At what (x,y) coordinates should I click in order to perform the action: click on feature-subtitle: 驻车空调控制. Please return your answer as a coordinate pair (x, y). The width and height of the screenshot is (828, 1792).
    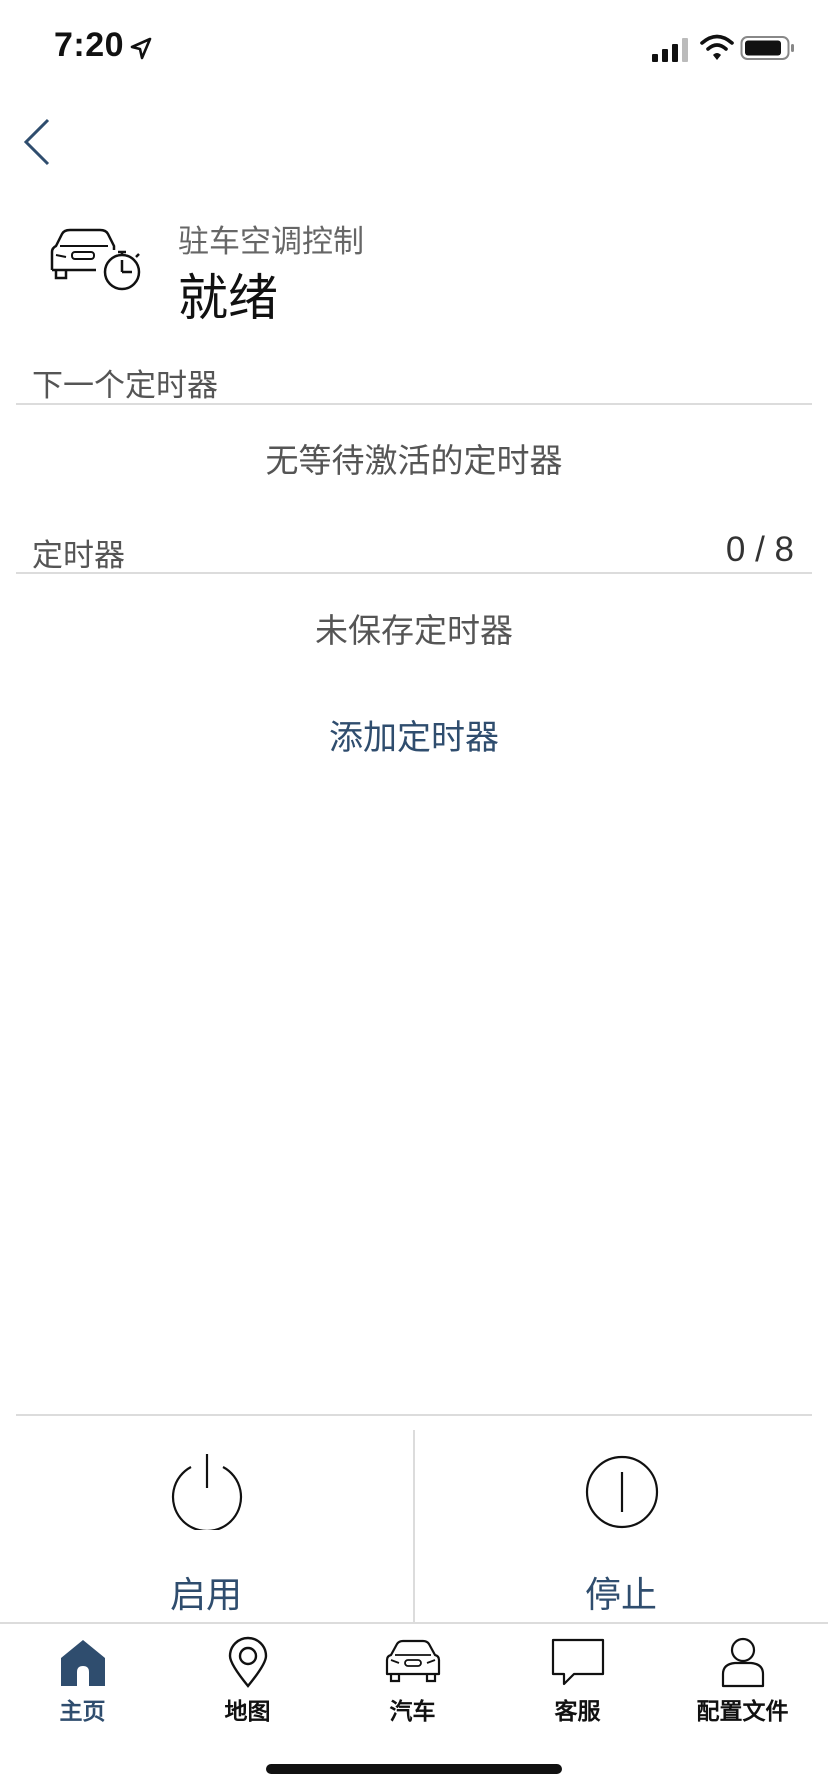
    Looking at the image, I should click on (271, 242).